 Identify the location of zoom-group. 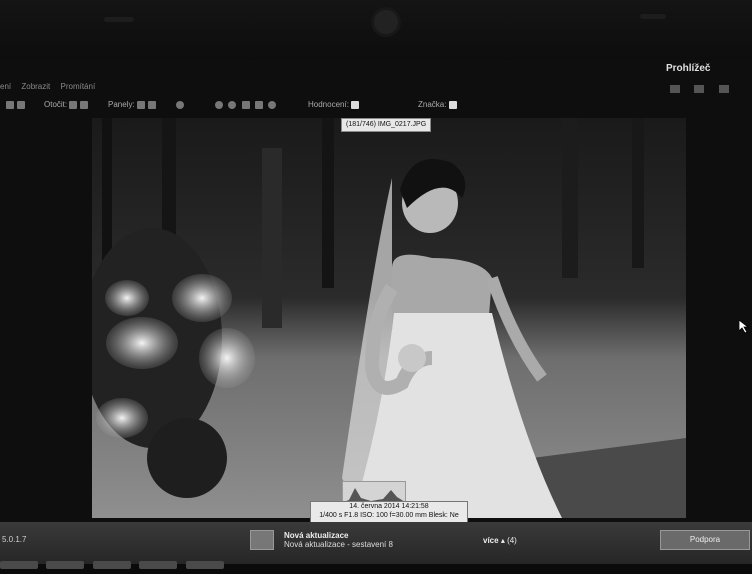
(227, 104).